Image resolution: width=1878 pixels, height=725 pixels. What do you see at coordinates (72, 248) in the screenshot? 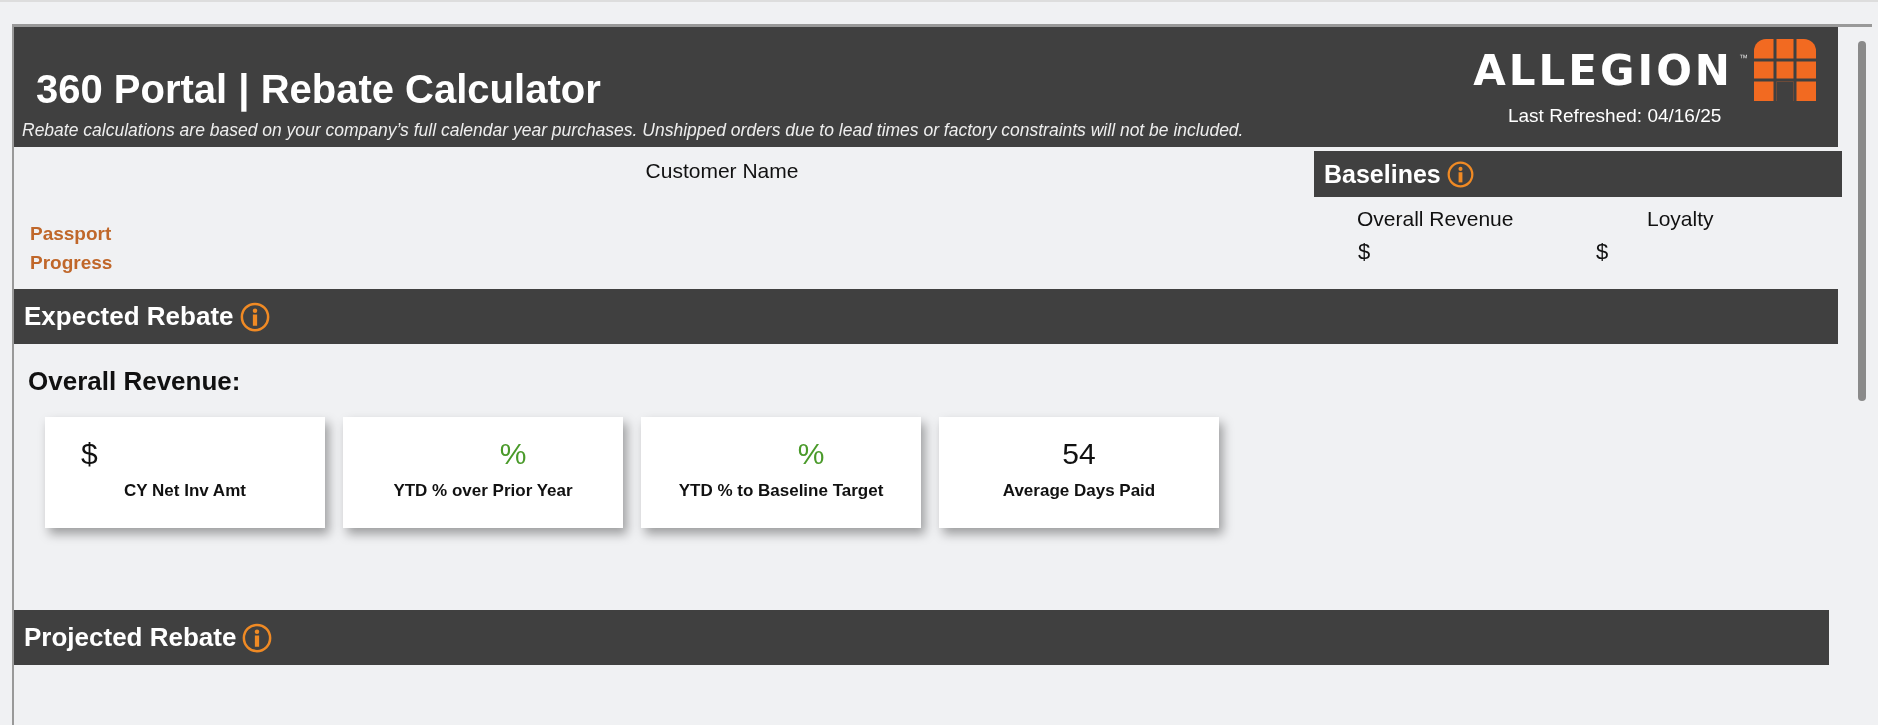
I see `passport-progress-label: Passport Progress` at bounding box center [72, 248].